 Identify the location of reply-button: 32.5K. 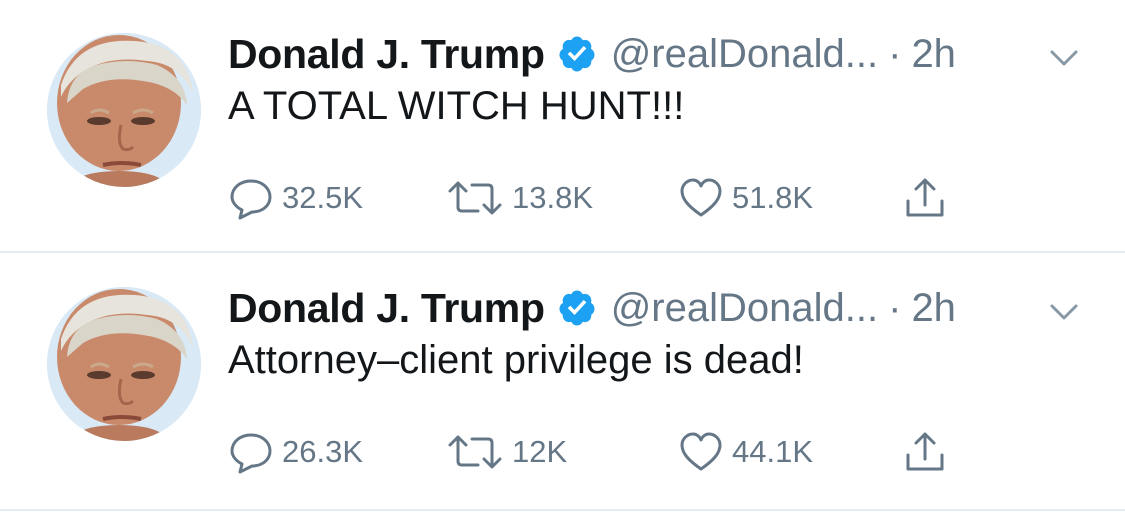
(295, 198).